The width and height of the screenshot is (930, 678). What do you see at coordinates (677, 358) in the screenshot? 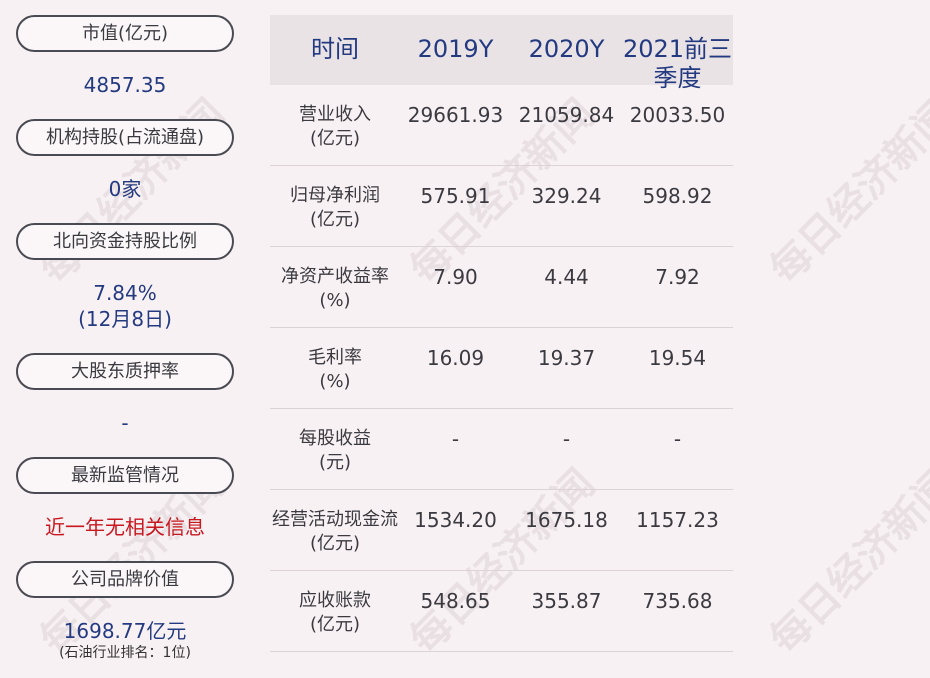
I see `table-cell: 19.54` at bounding box center [677, 358].